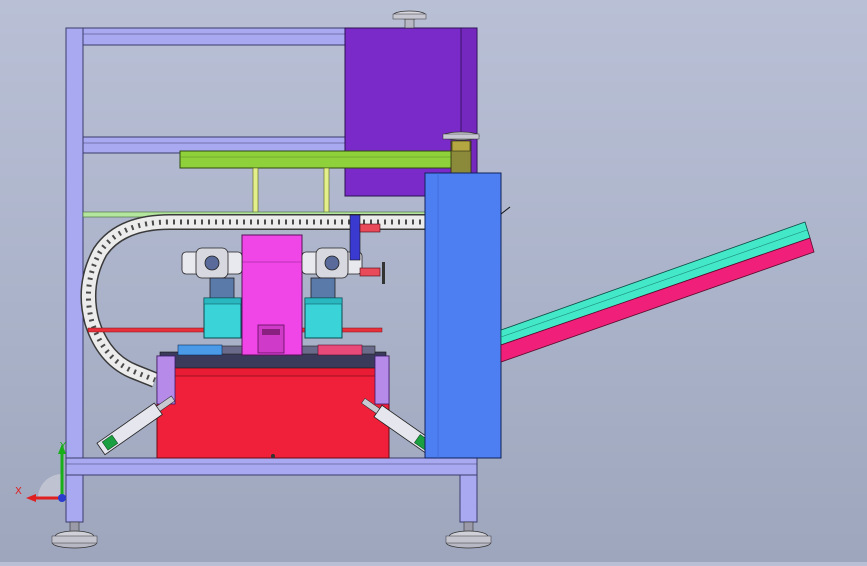 Image resolution: width=867 pixels, height=566 pixels. I want to click on base-pink-pad, so click(340, 350).